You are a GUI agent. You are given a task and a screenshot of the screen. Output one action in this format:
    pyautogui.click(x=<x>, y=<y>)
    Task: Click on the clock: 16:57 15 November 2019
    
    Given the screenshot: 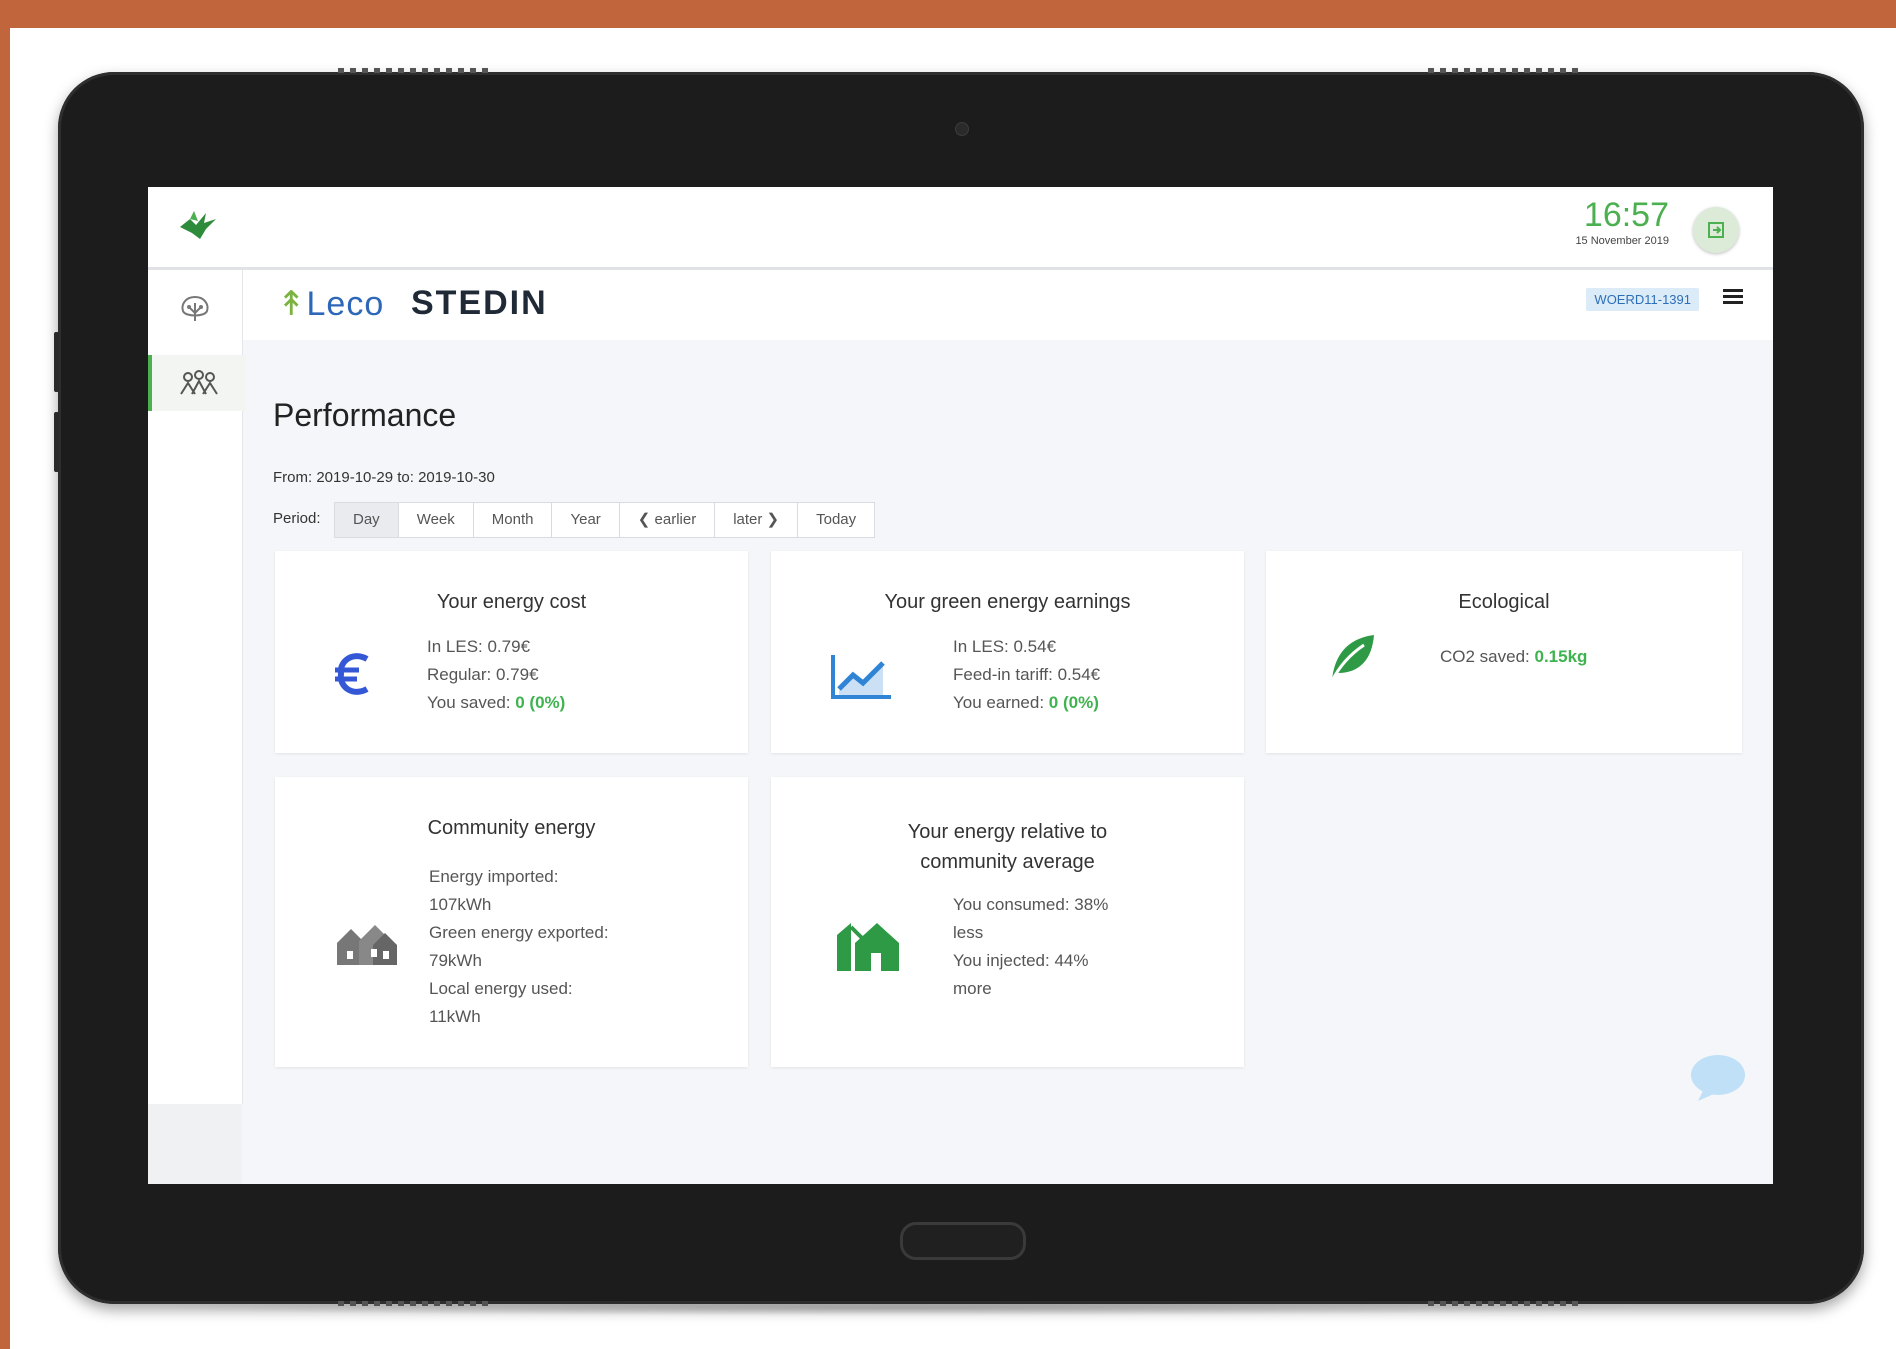 What is the action you would take?
    pyautogui.click(x=1622, y=221)
    